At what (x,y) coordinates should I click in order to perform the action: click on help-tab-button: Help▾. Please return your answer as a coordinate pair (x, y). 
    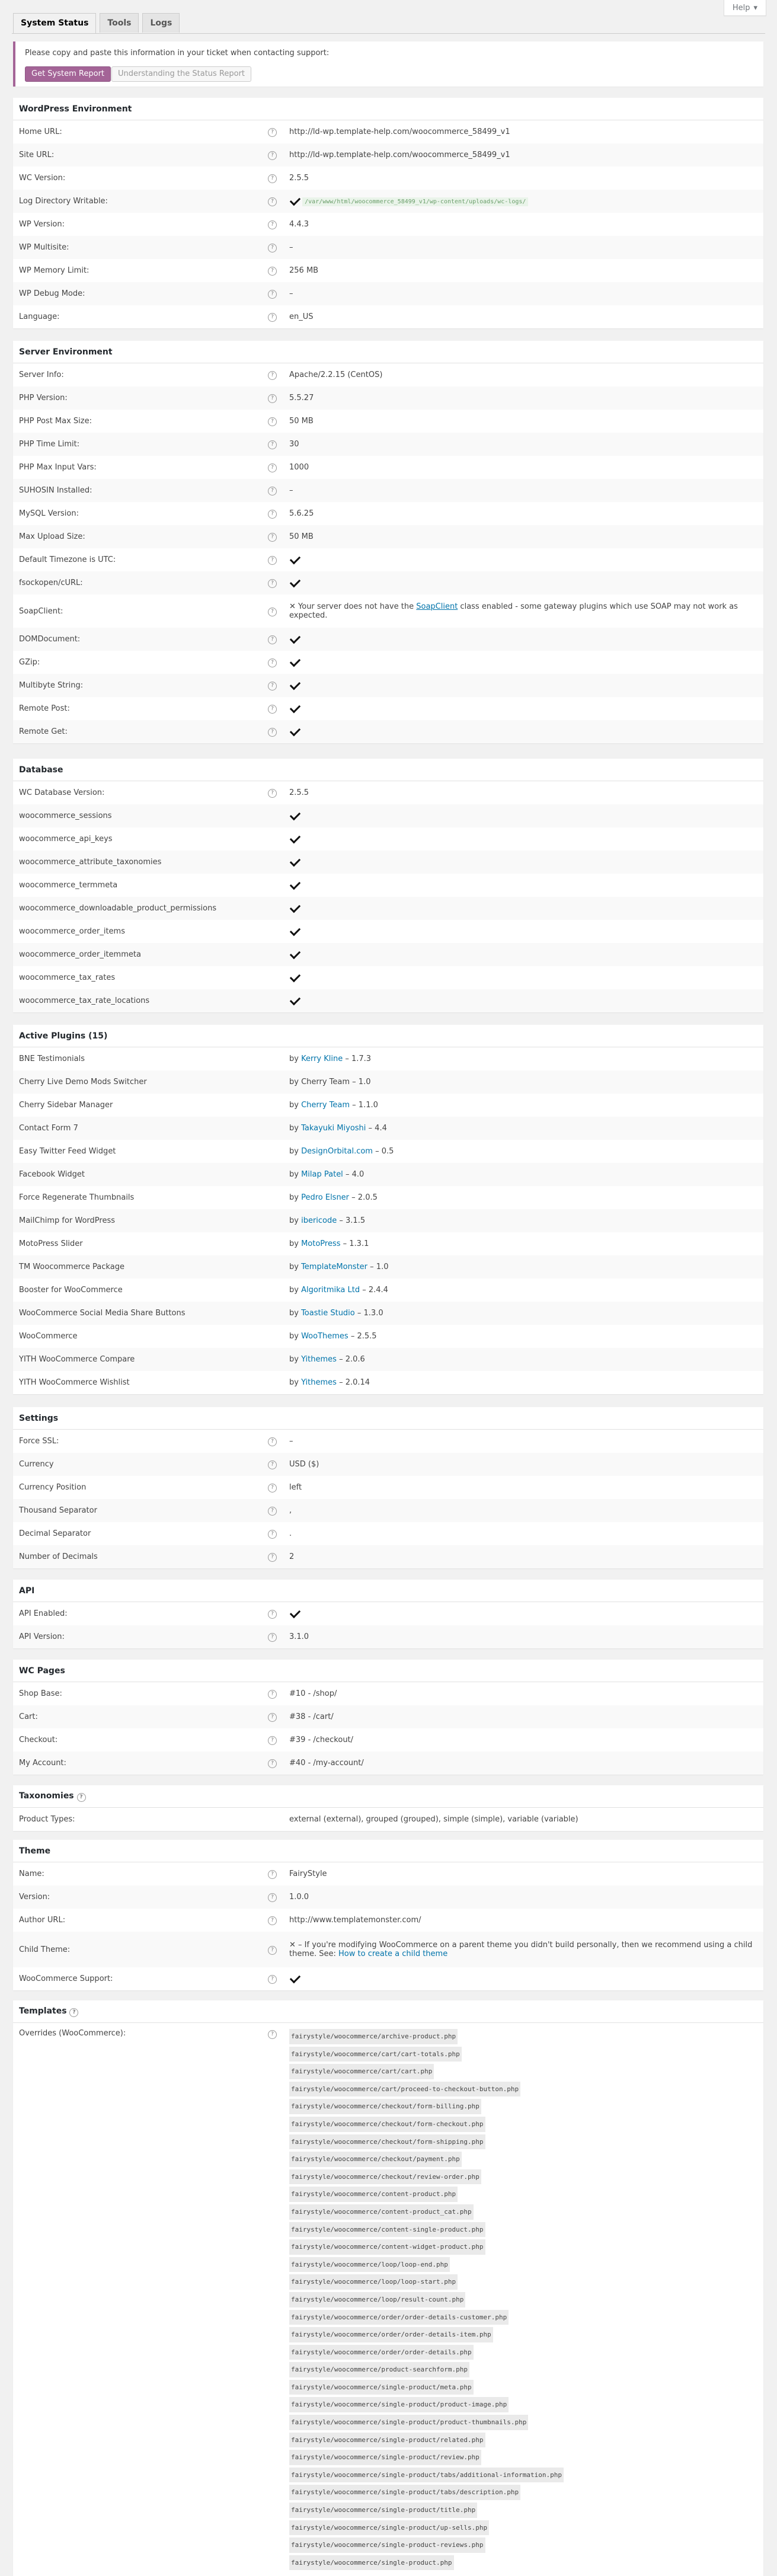
    Looking at the image, I should click on (745, 8).